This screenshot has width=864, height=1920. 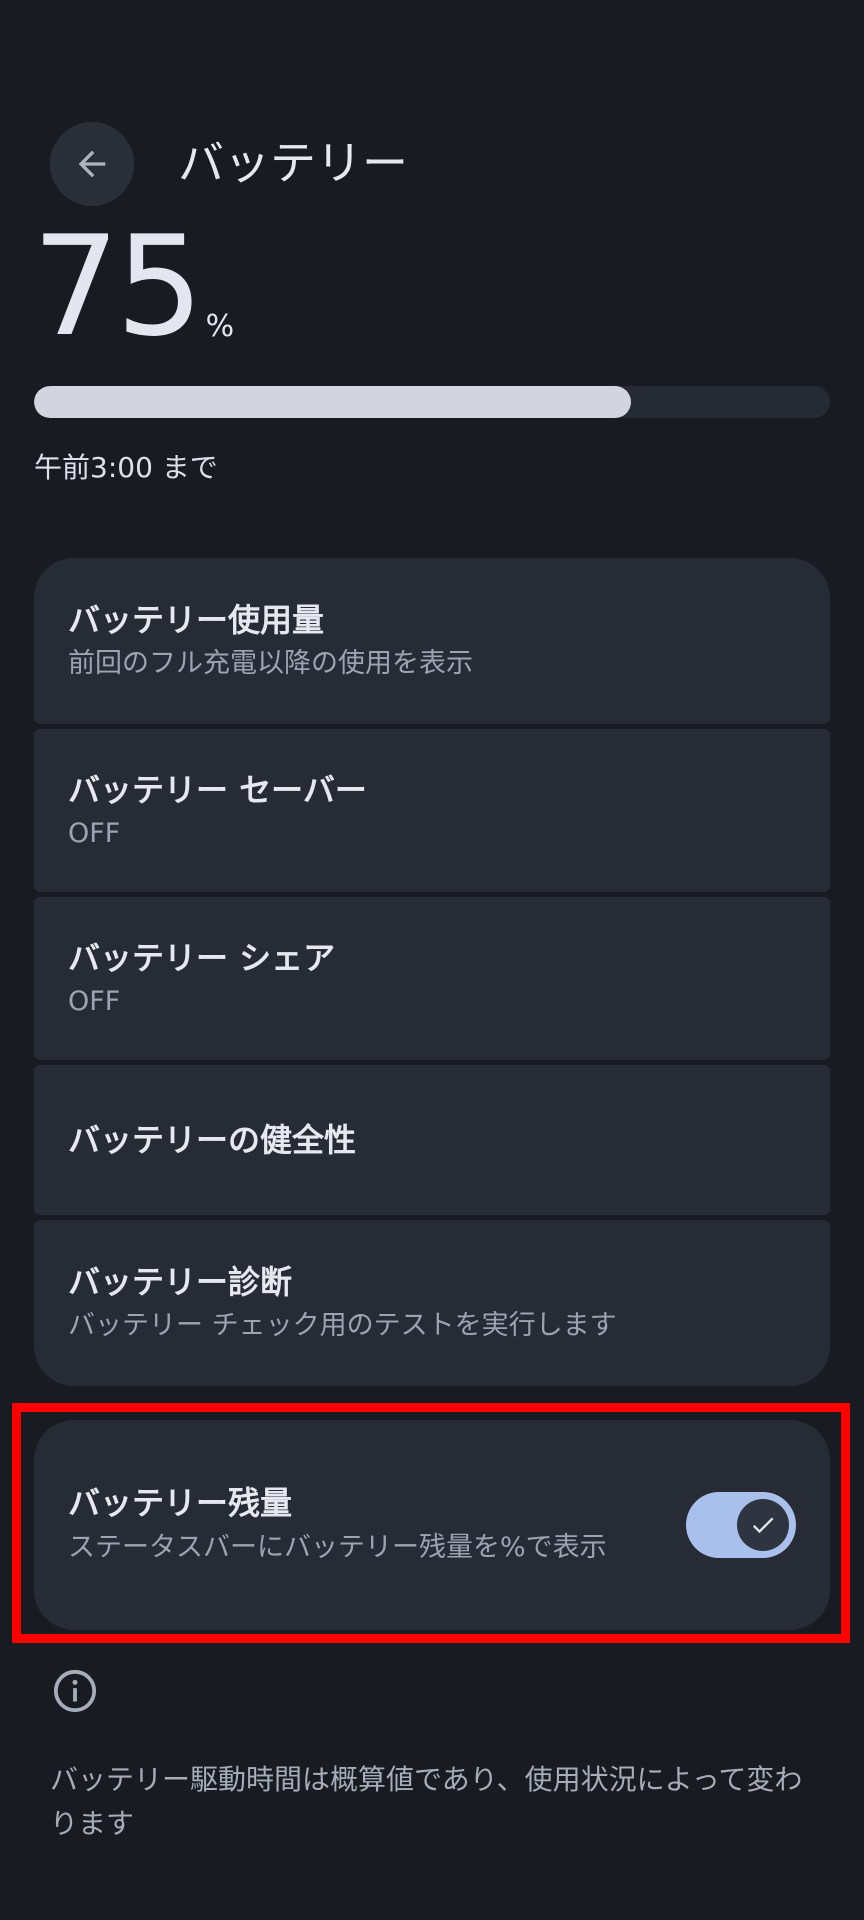 I want to click on info-icon, so click(x=75, y=1691).